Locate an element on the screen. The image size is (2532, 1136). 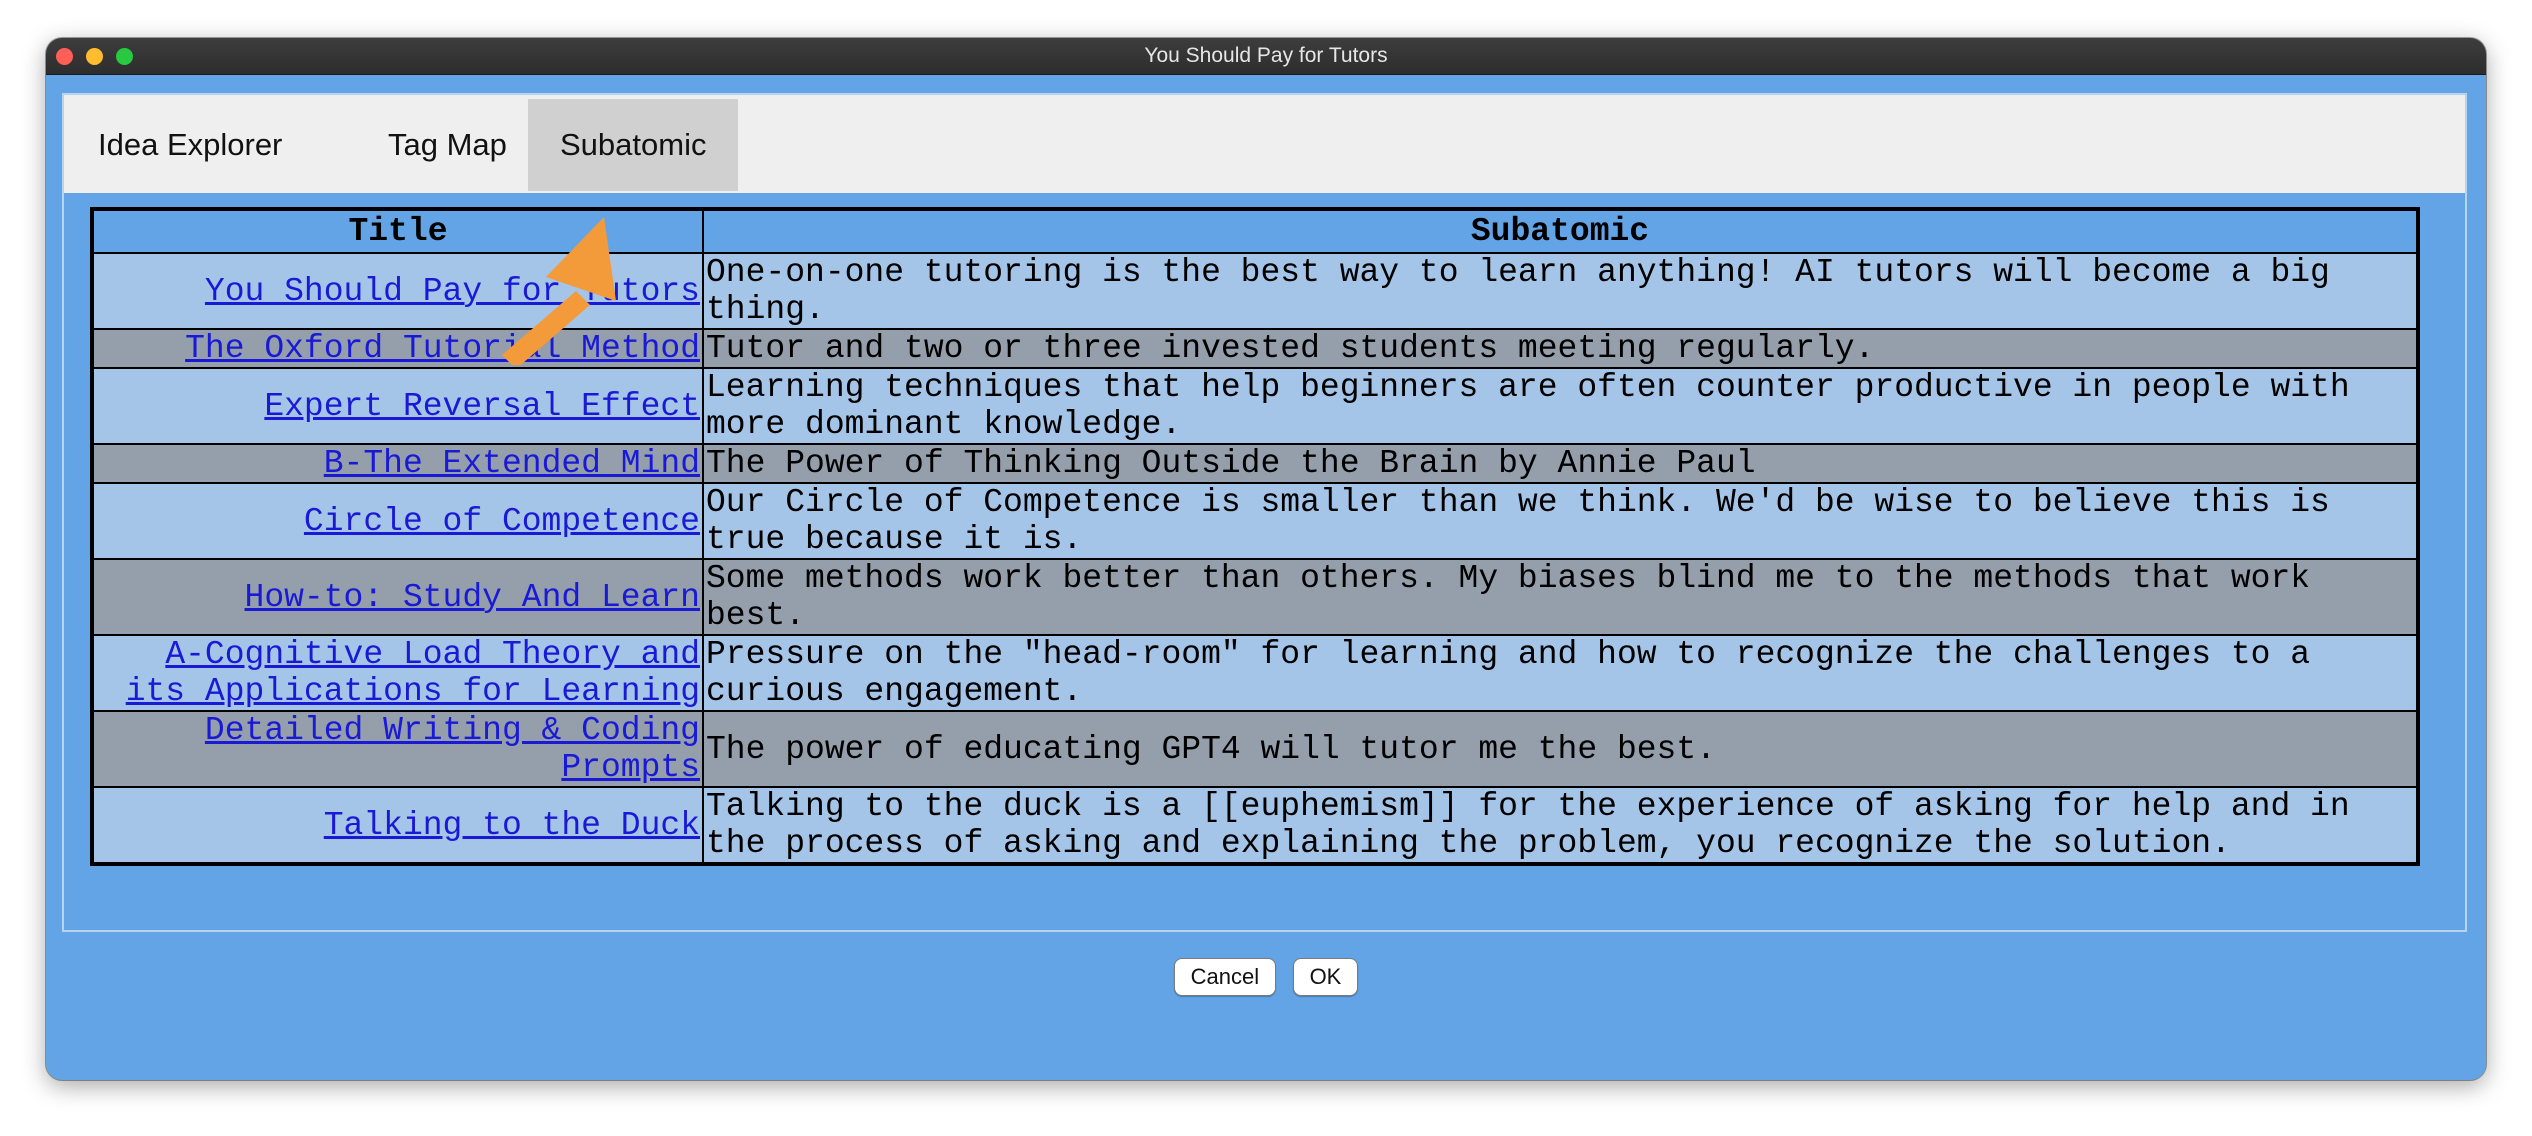
title-cell: How-to: Study And Learn is located at coordinates (397, 597).